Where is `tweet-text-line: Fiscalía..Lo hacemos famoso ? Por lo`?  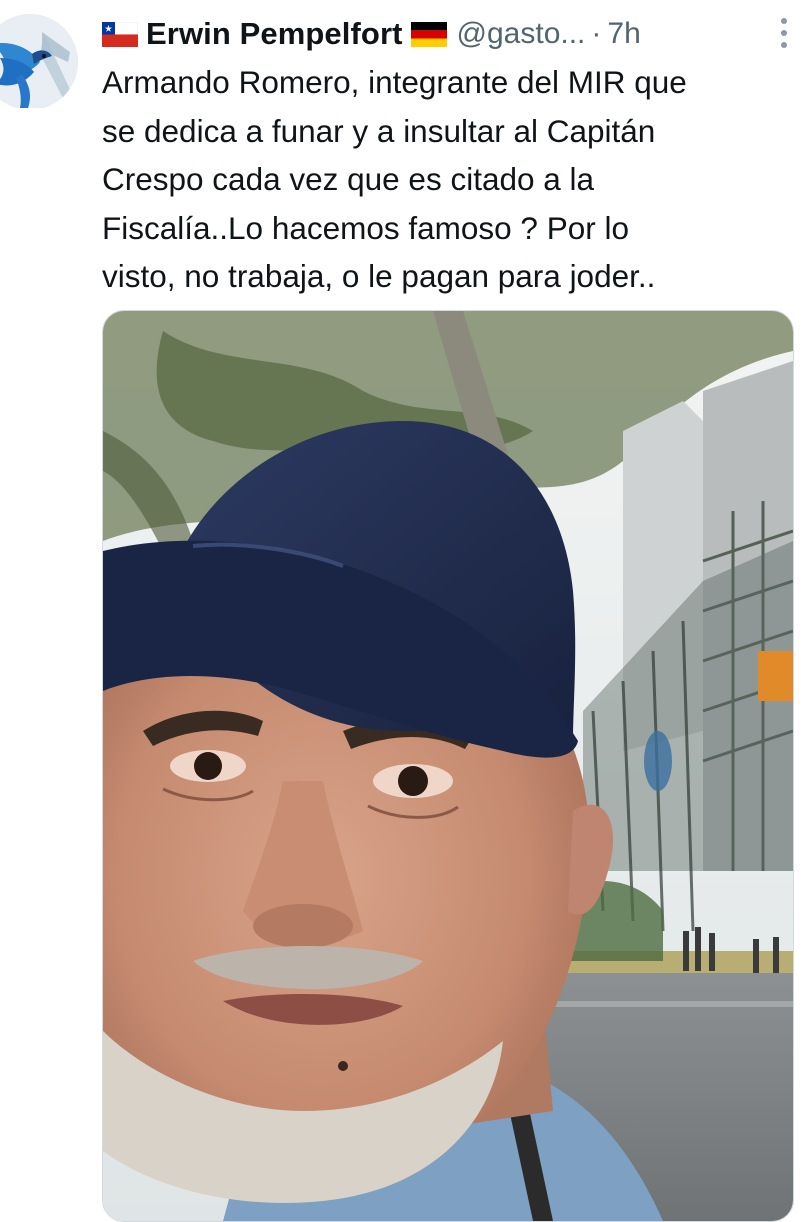 tweet-text-line: Fiscalía..Lo hacemos famoso ? Por lo is located at coordinates (365, 227).